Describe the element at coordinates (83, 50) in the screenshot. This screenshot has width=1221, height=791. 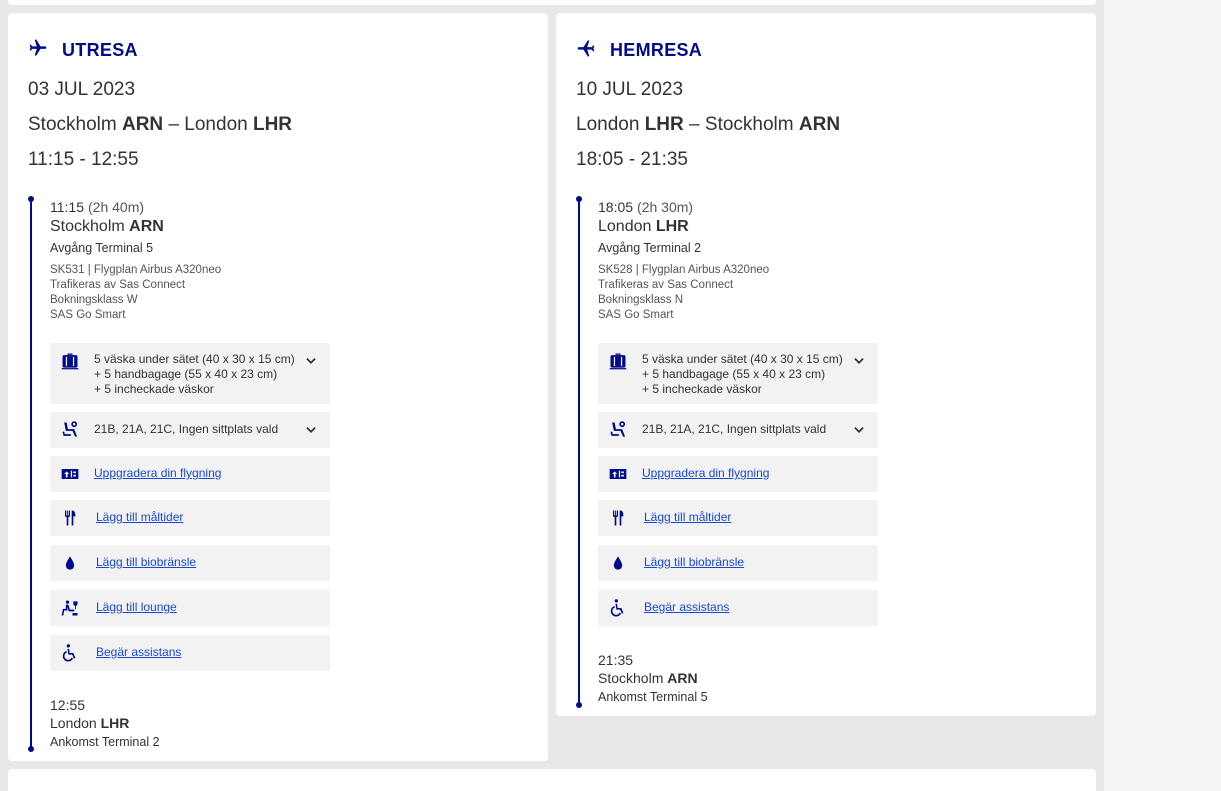
I see `outbound-heading: UTRESA` at that location.